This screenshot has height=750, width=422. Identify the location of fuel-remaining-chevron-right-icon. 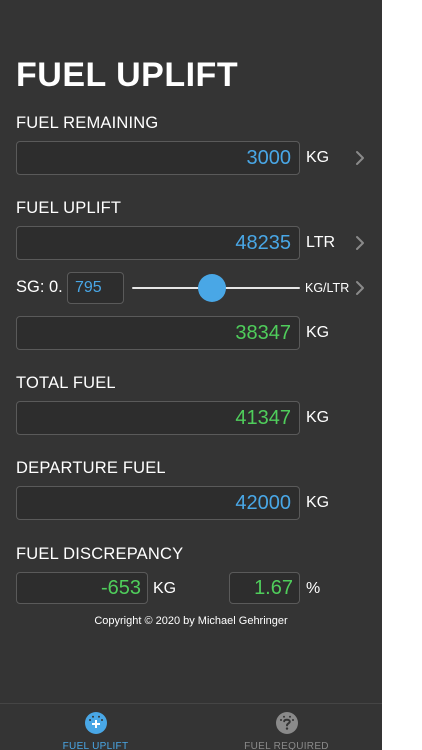
(360, 158).